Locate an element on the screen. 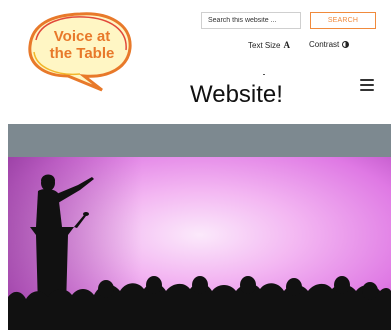  logo-text-line2: the Table is located at coordinates (82, 53).